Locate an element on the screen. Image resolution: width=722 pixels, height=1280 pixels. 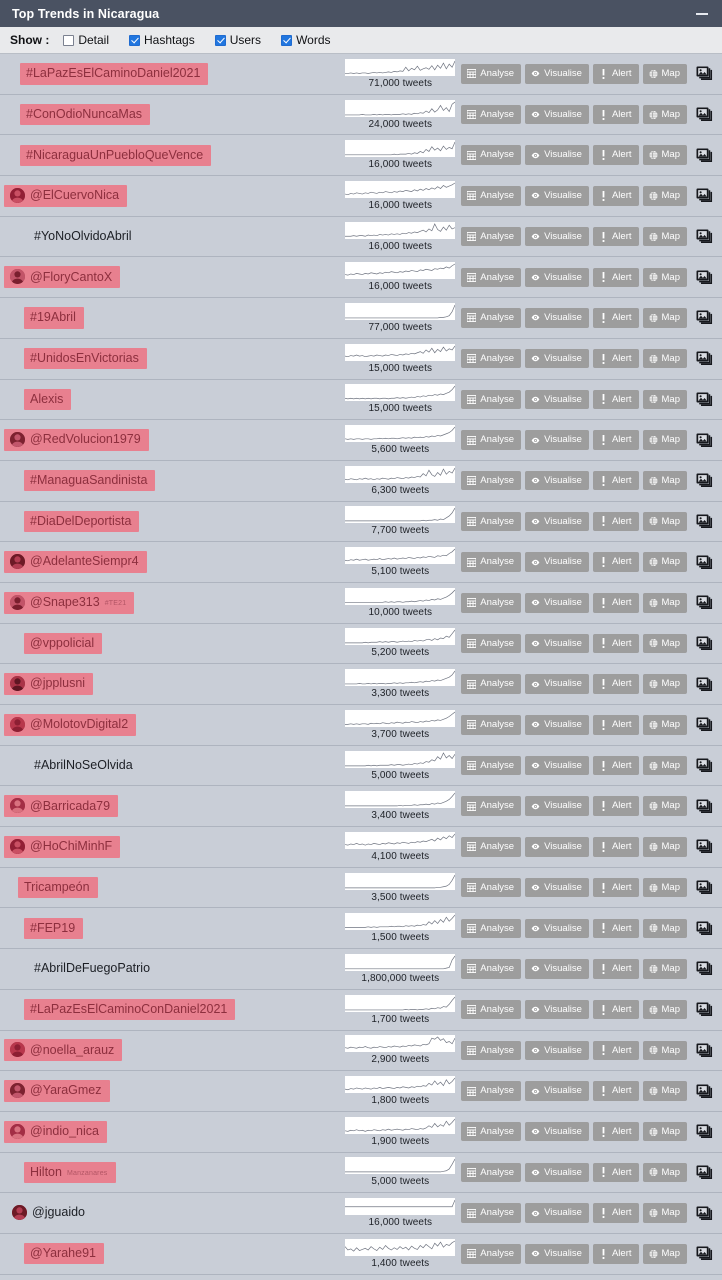
trend-chip: #19Abril is located at coordinates (54, 318).